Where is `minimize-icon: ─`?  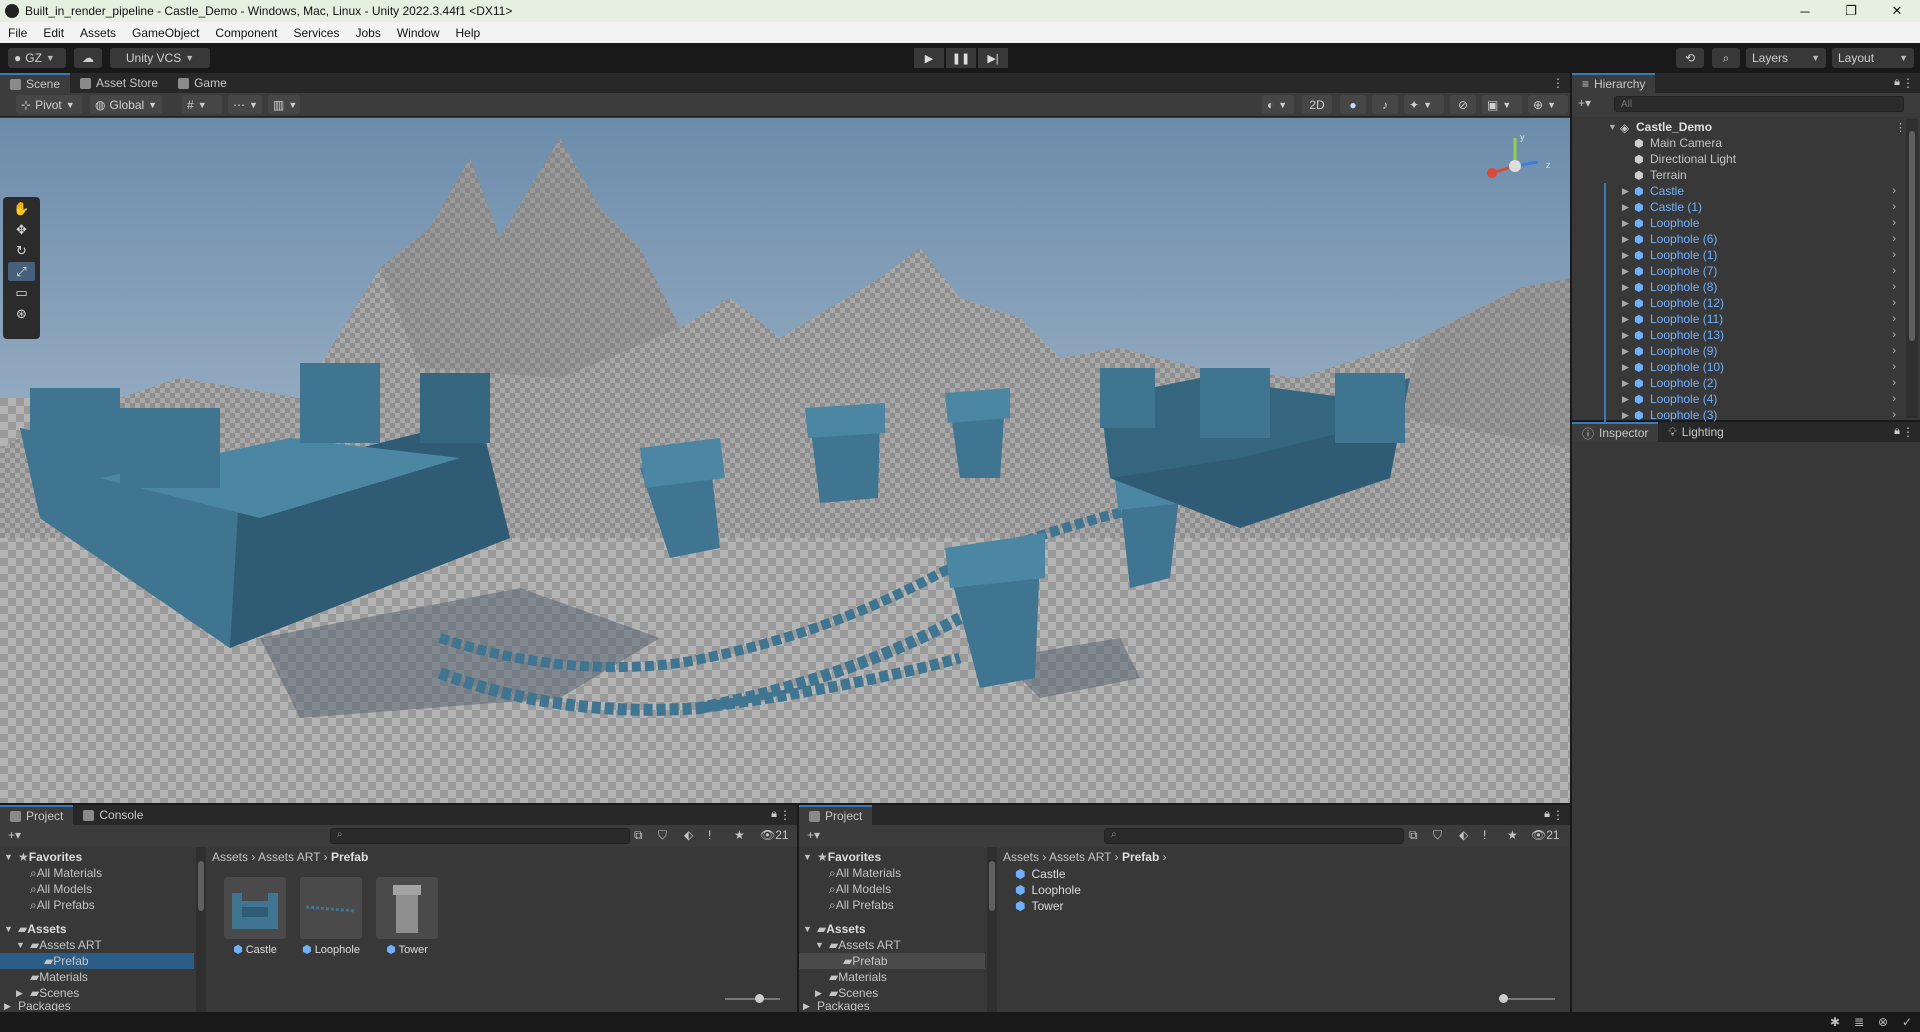 minimize-icon: ─ is located at coordinates (1805, 11).